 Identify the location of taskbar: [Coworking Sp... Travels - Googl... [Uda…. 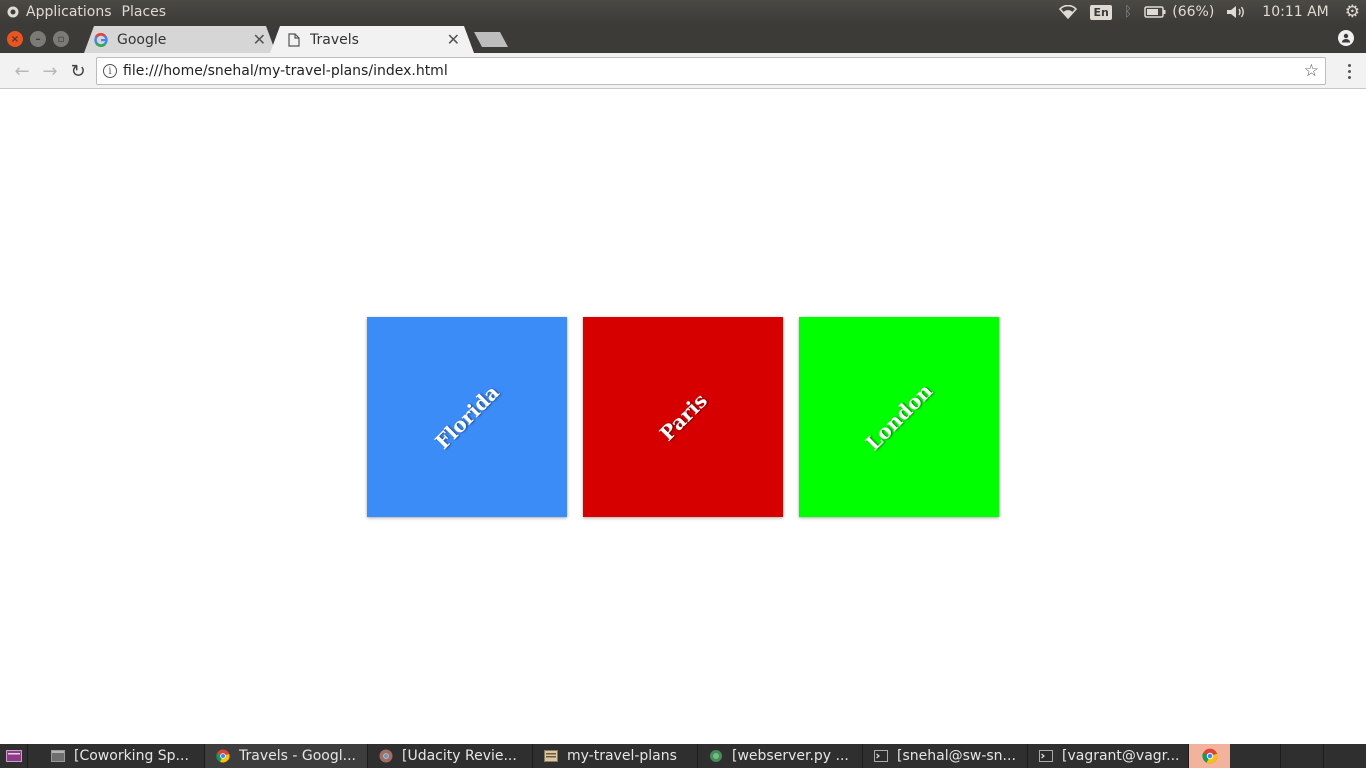
(683, 756).